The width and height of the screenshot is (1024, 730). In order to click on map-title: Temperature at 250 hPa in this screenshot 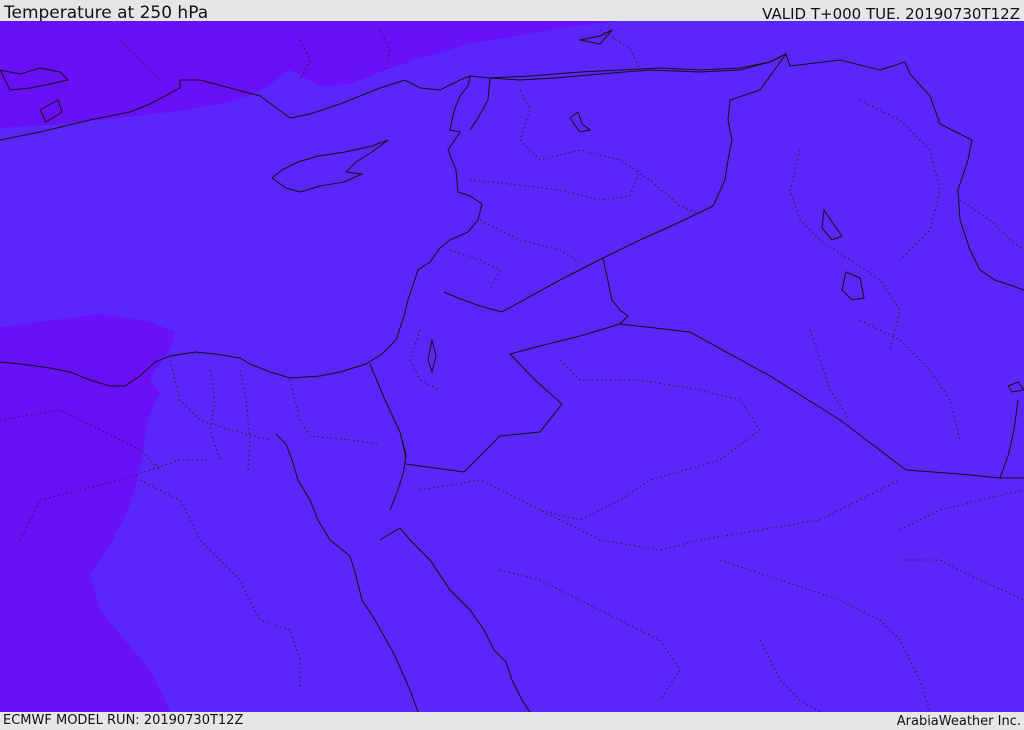, I will do `click(106, 13)`.